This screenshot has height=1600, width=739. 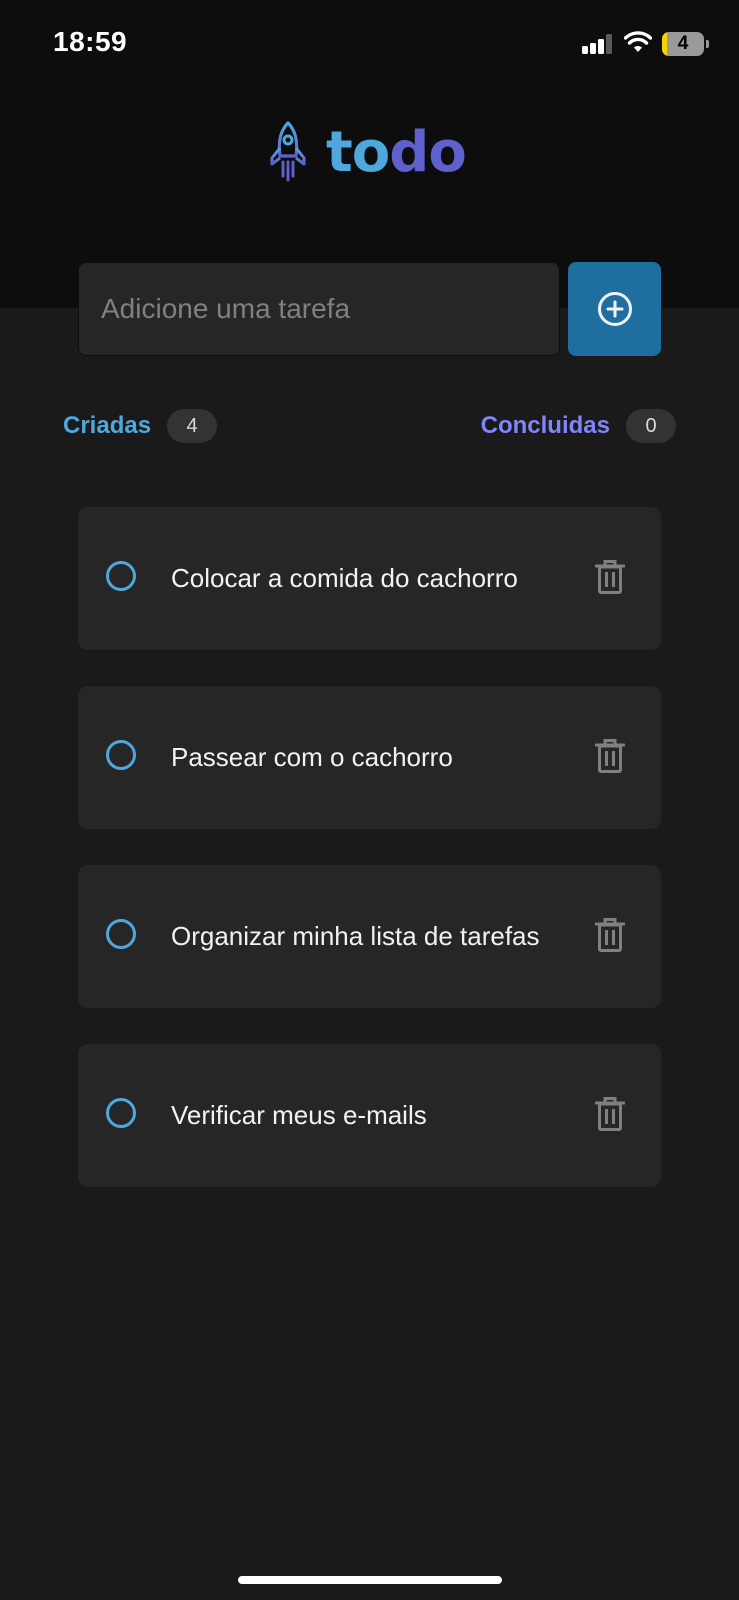 What do you see at coordinates (312, 757) in the screenshot?
I see `task-text: Passear com o cachorro` at bounding box center [312, 757].